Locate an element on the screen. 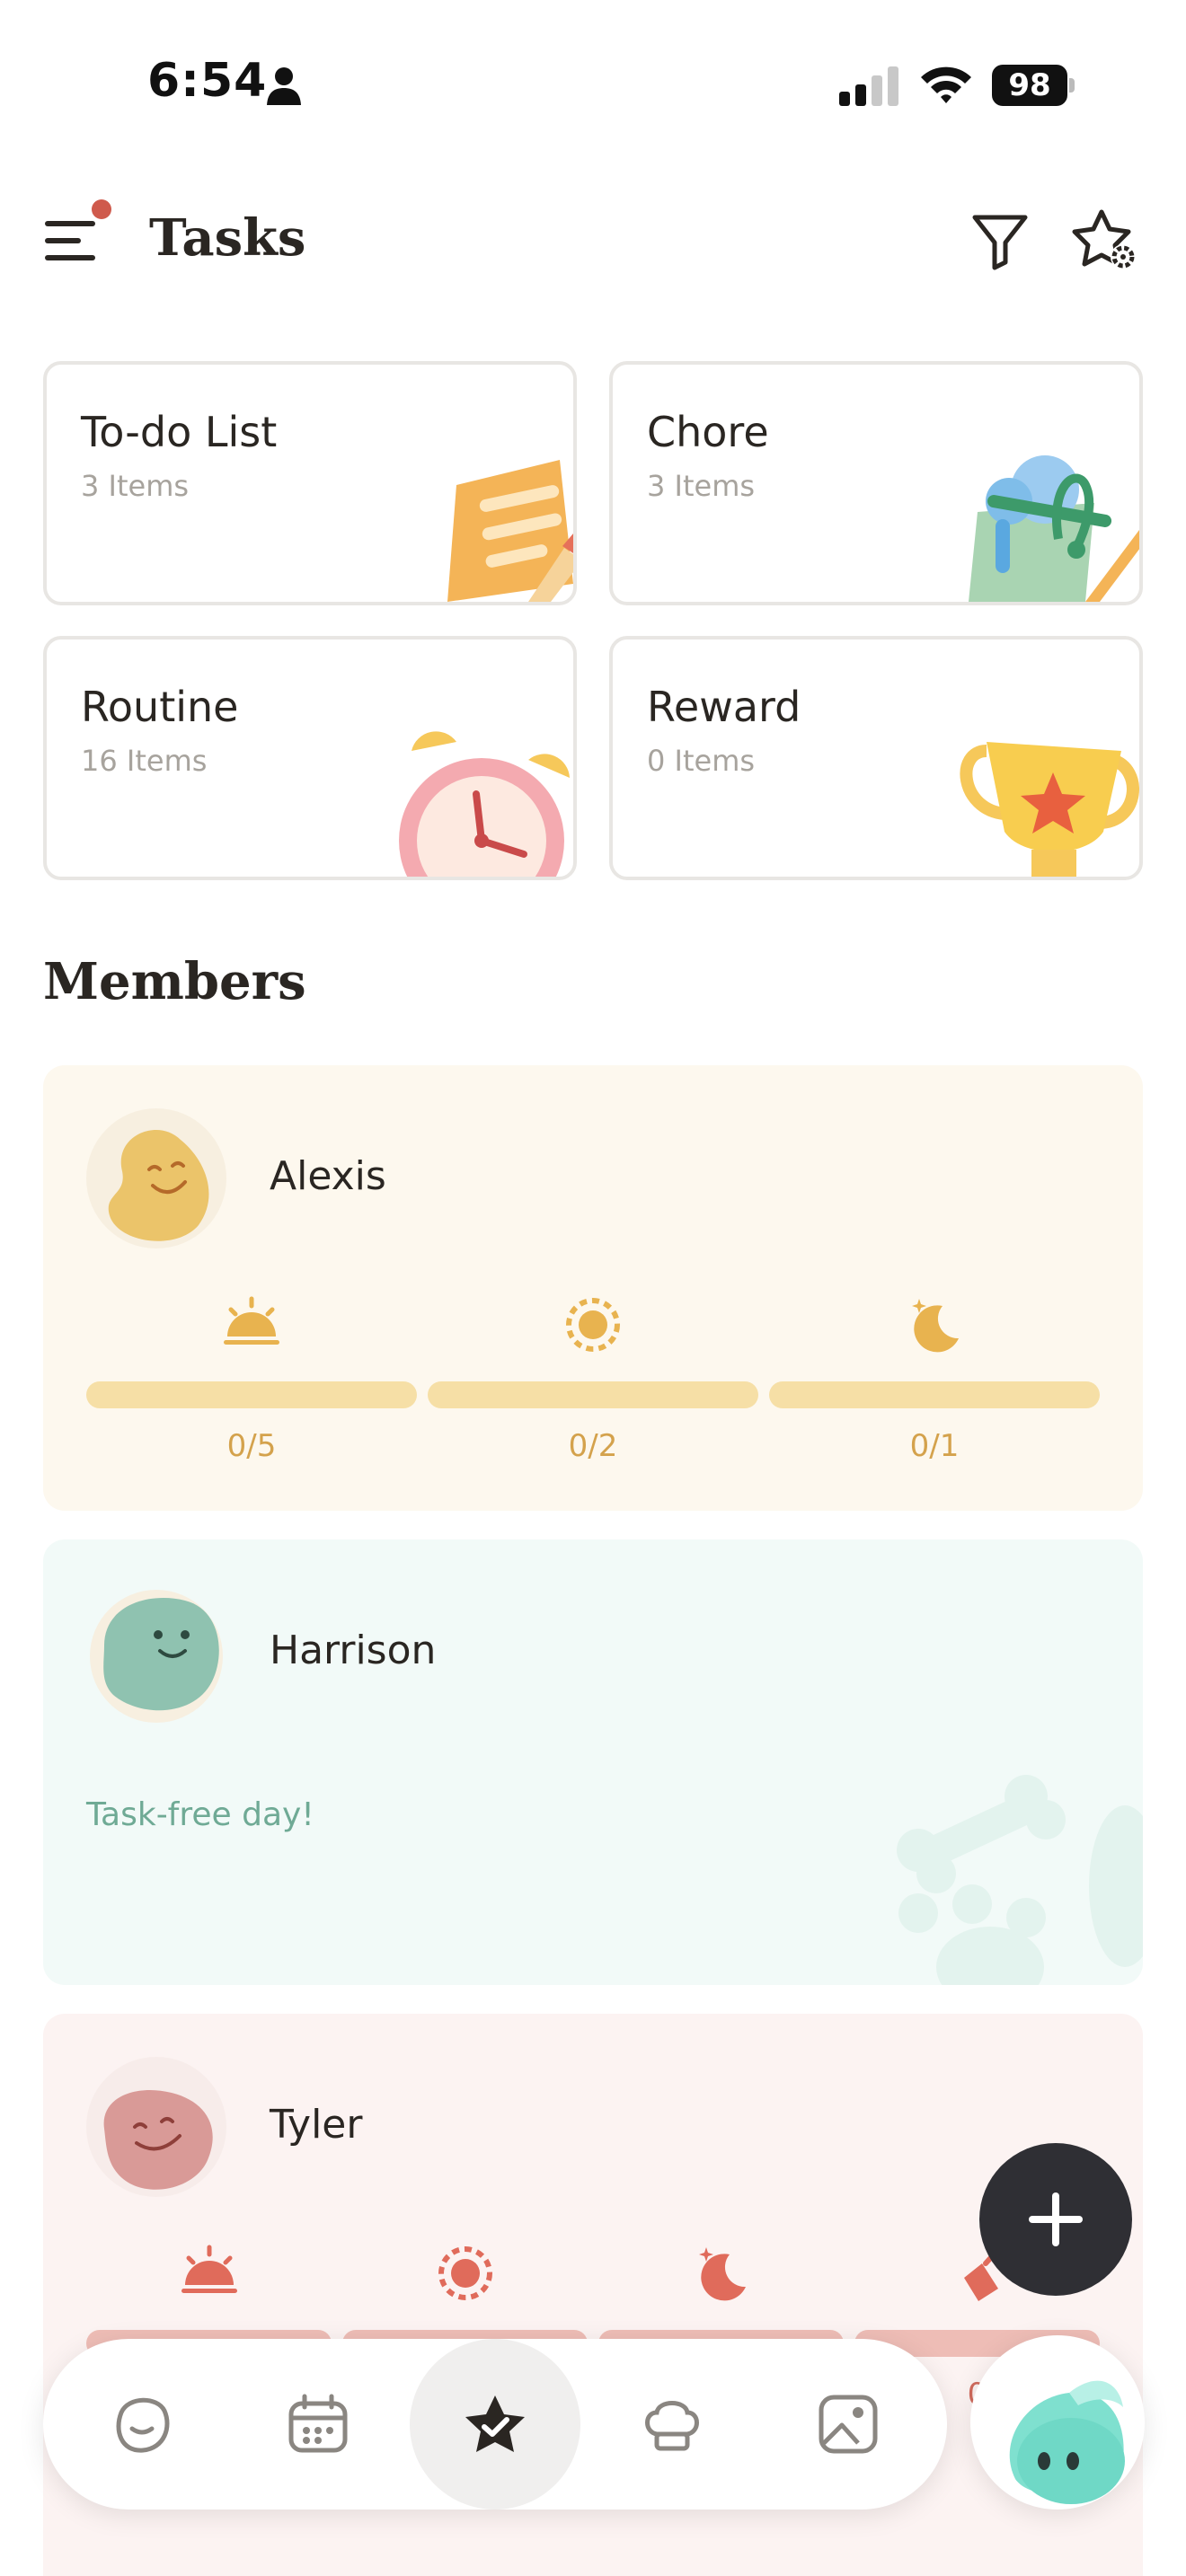  filter-icon is located at coordinates (1000, 240).